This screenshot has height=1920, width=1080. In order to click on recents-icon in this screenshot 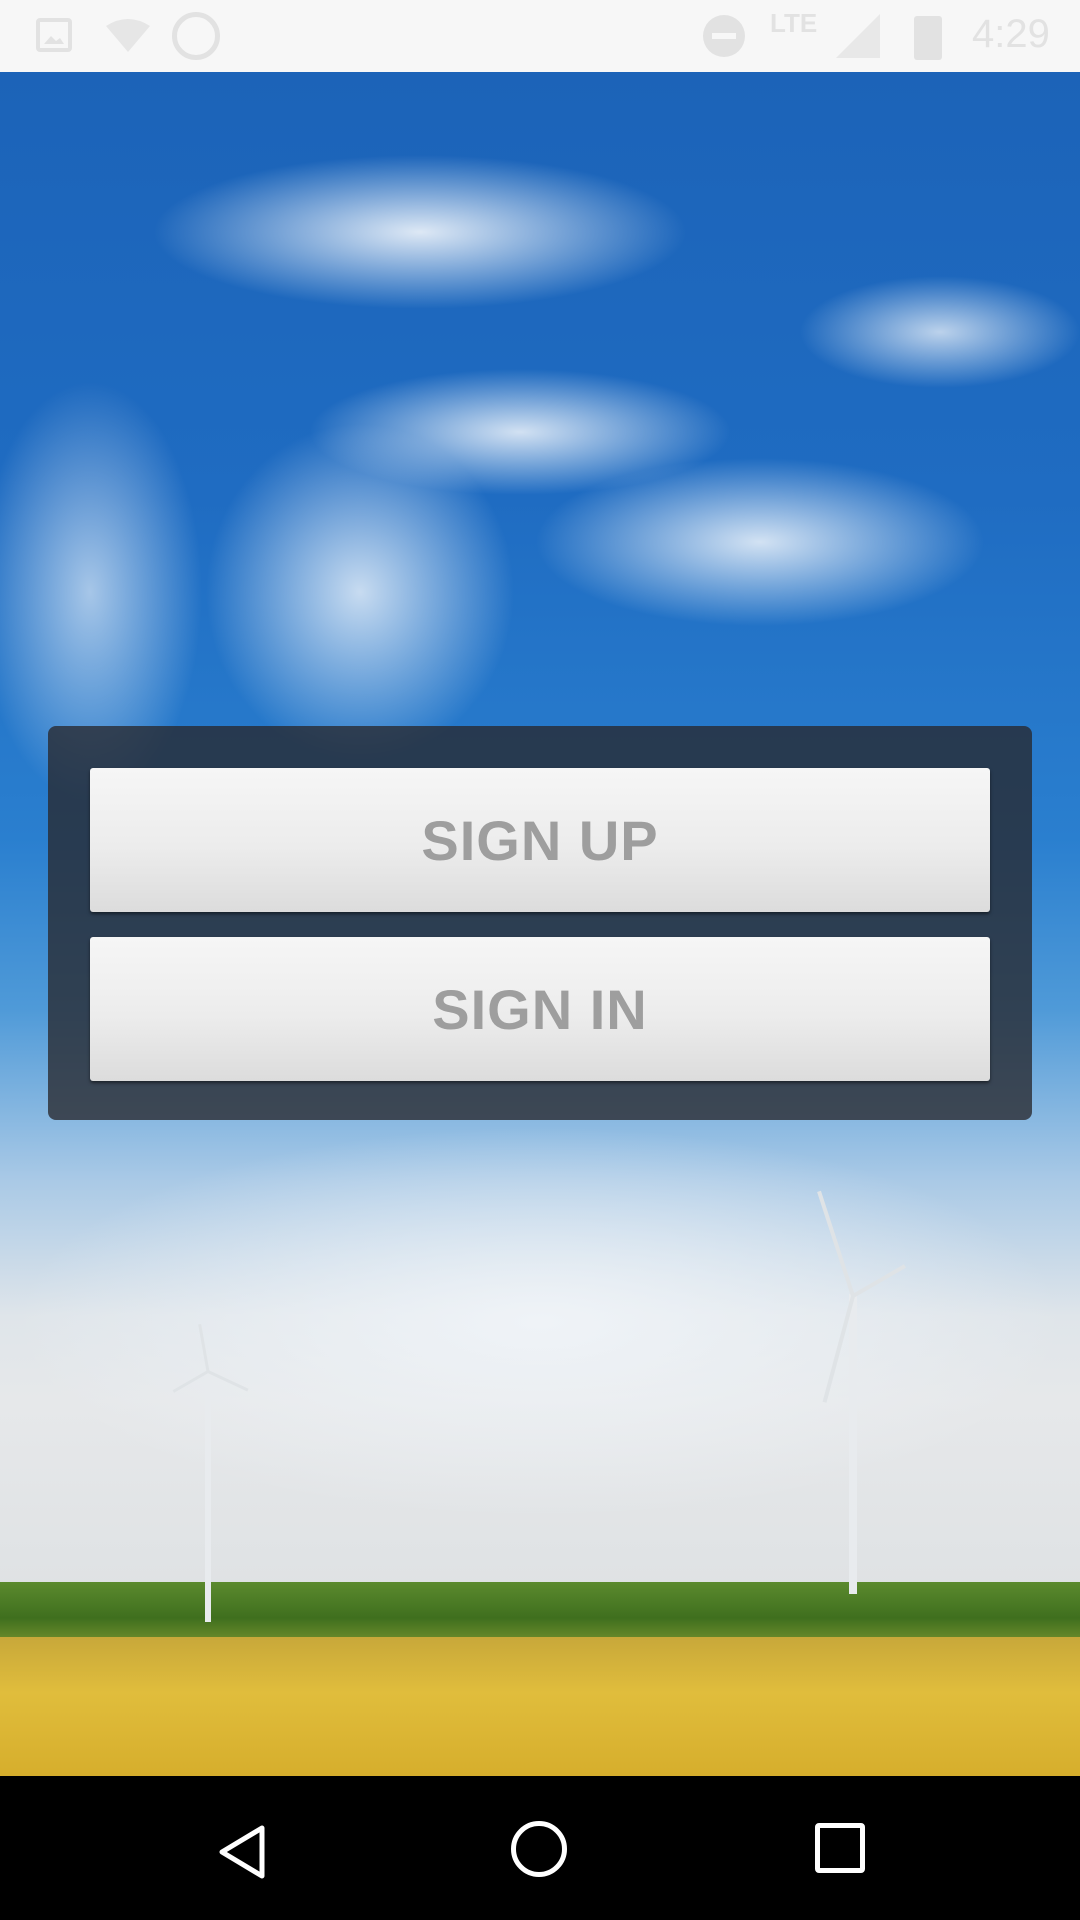, I will do `click(840, 1848)`.